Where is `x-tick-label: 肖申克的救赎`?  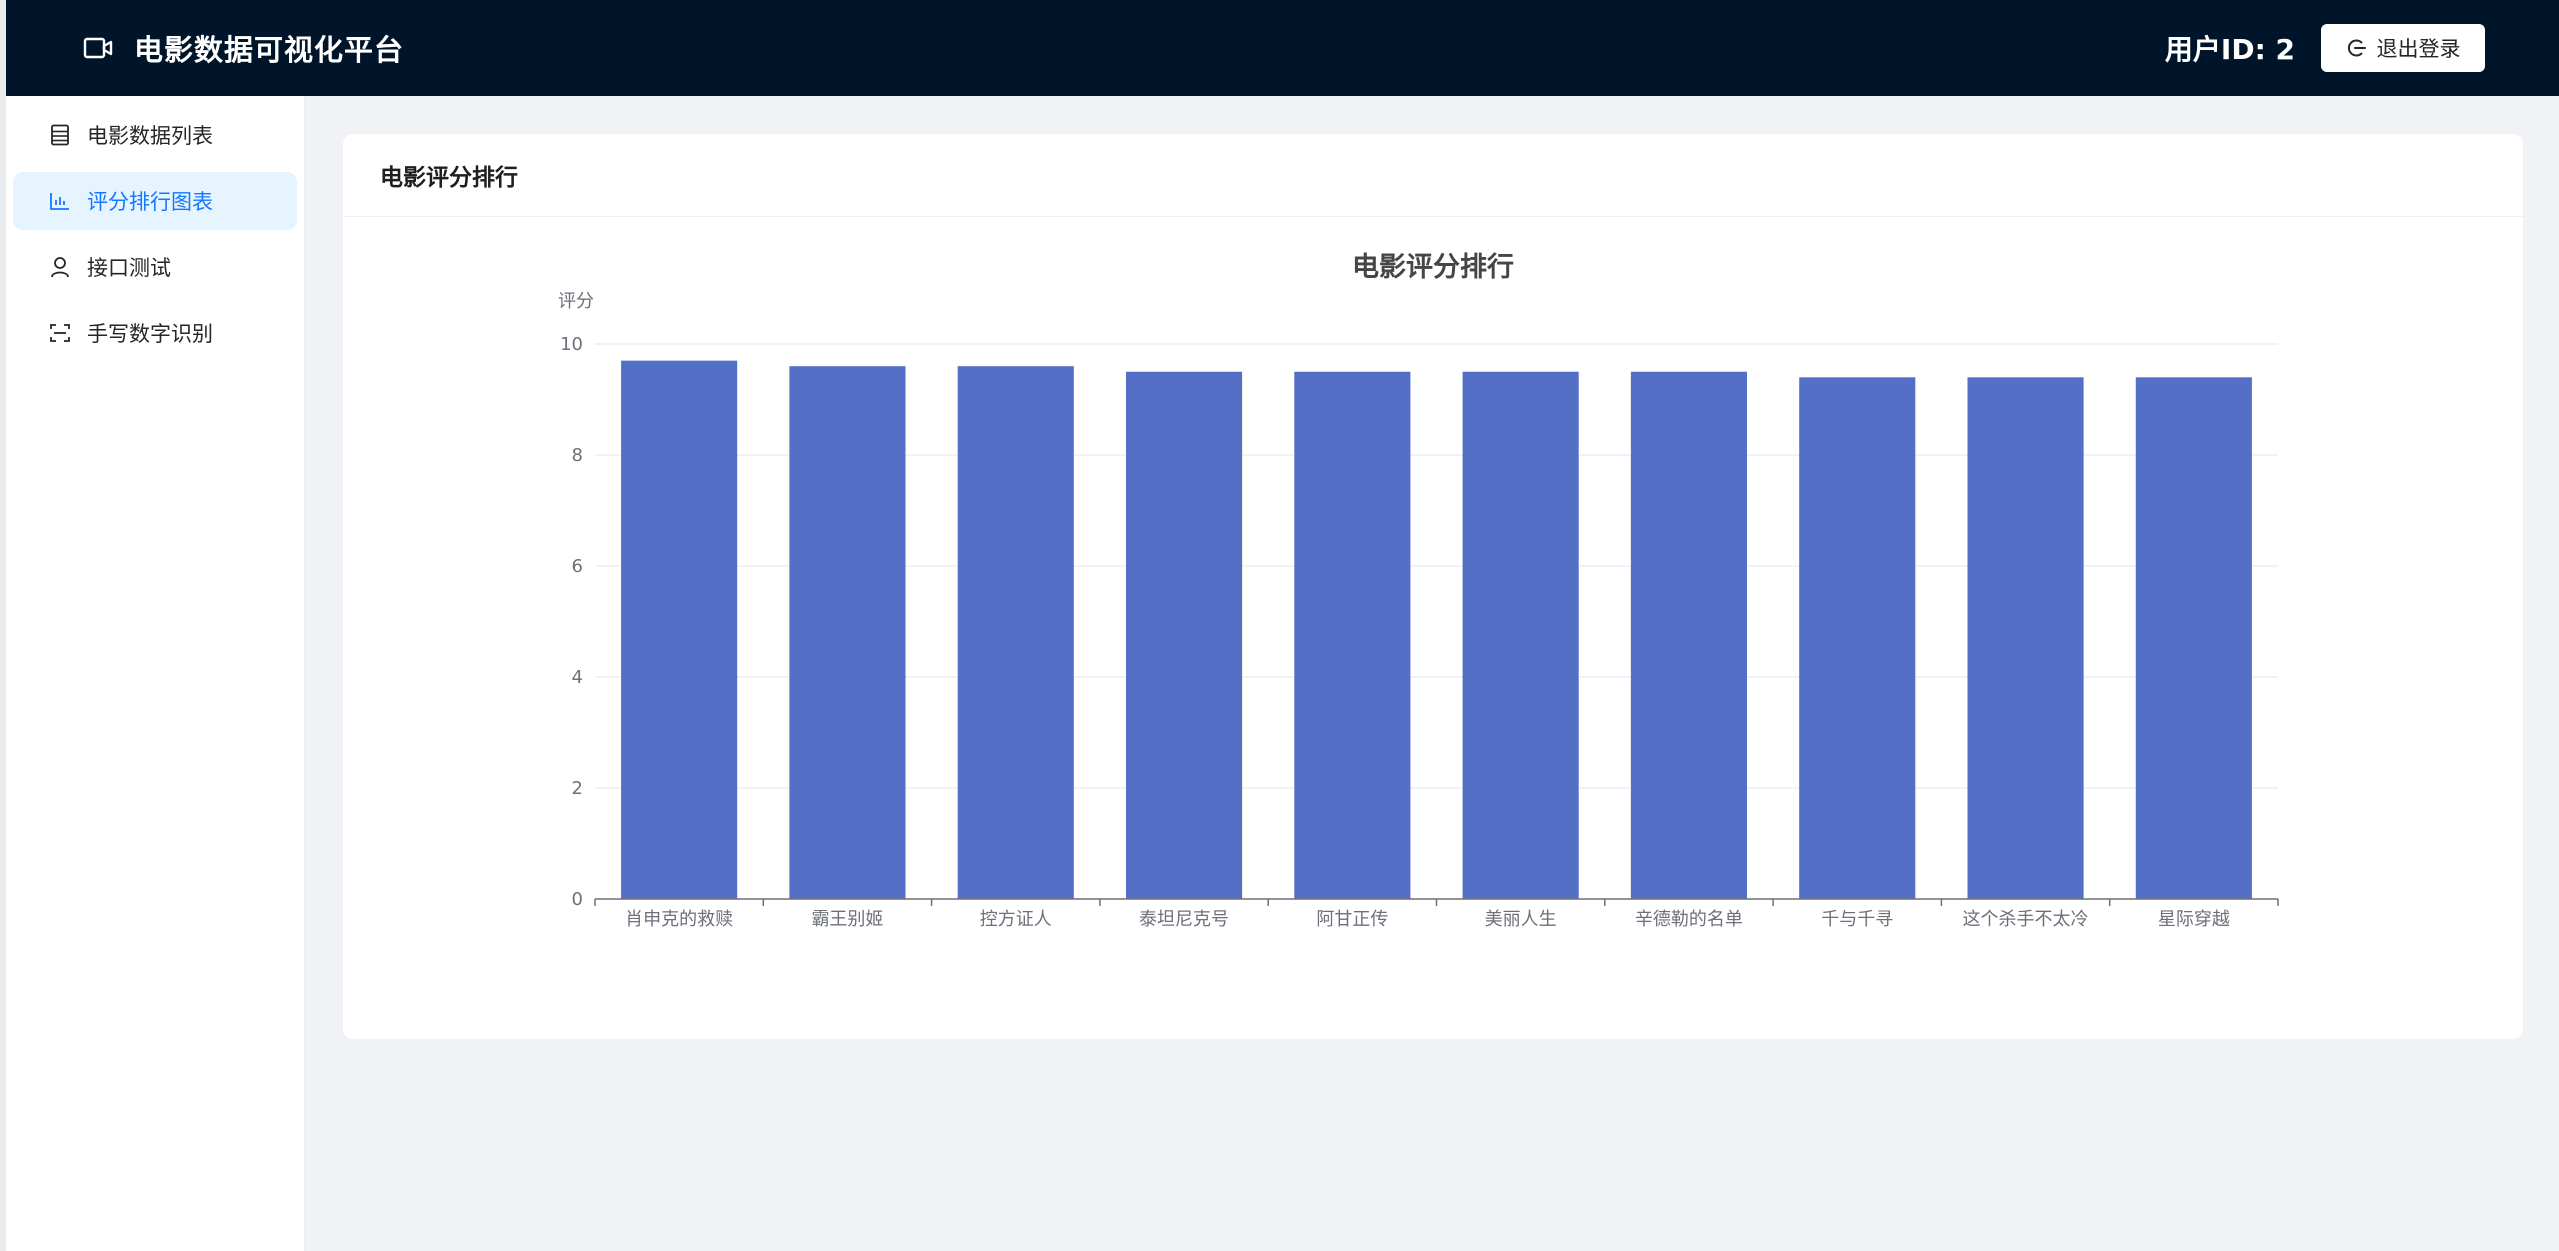
x-tick-label: 肖申克的救赎 is located at coordinates (679, 919).